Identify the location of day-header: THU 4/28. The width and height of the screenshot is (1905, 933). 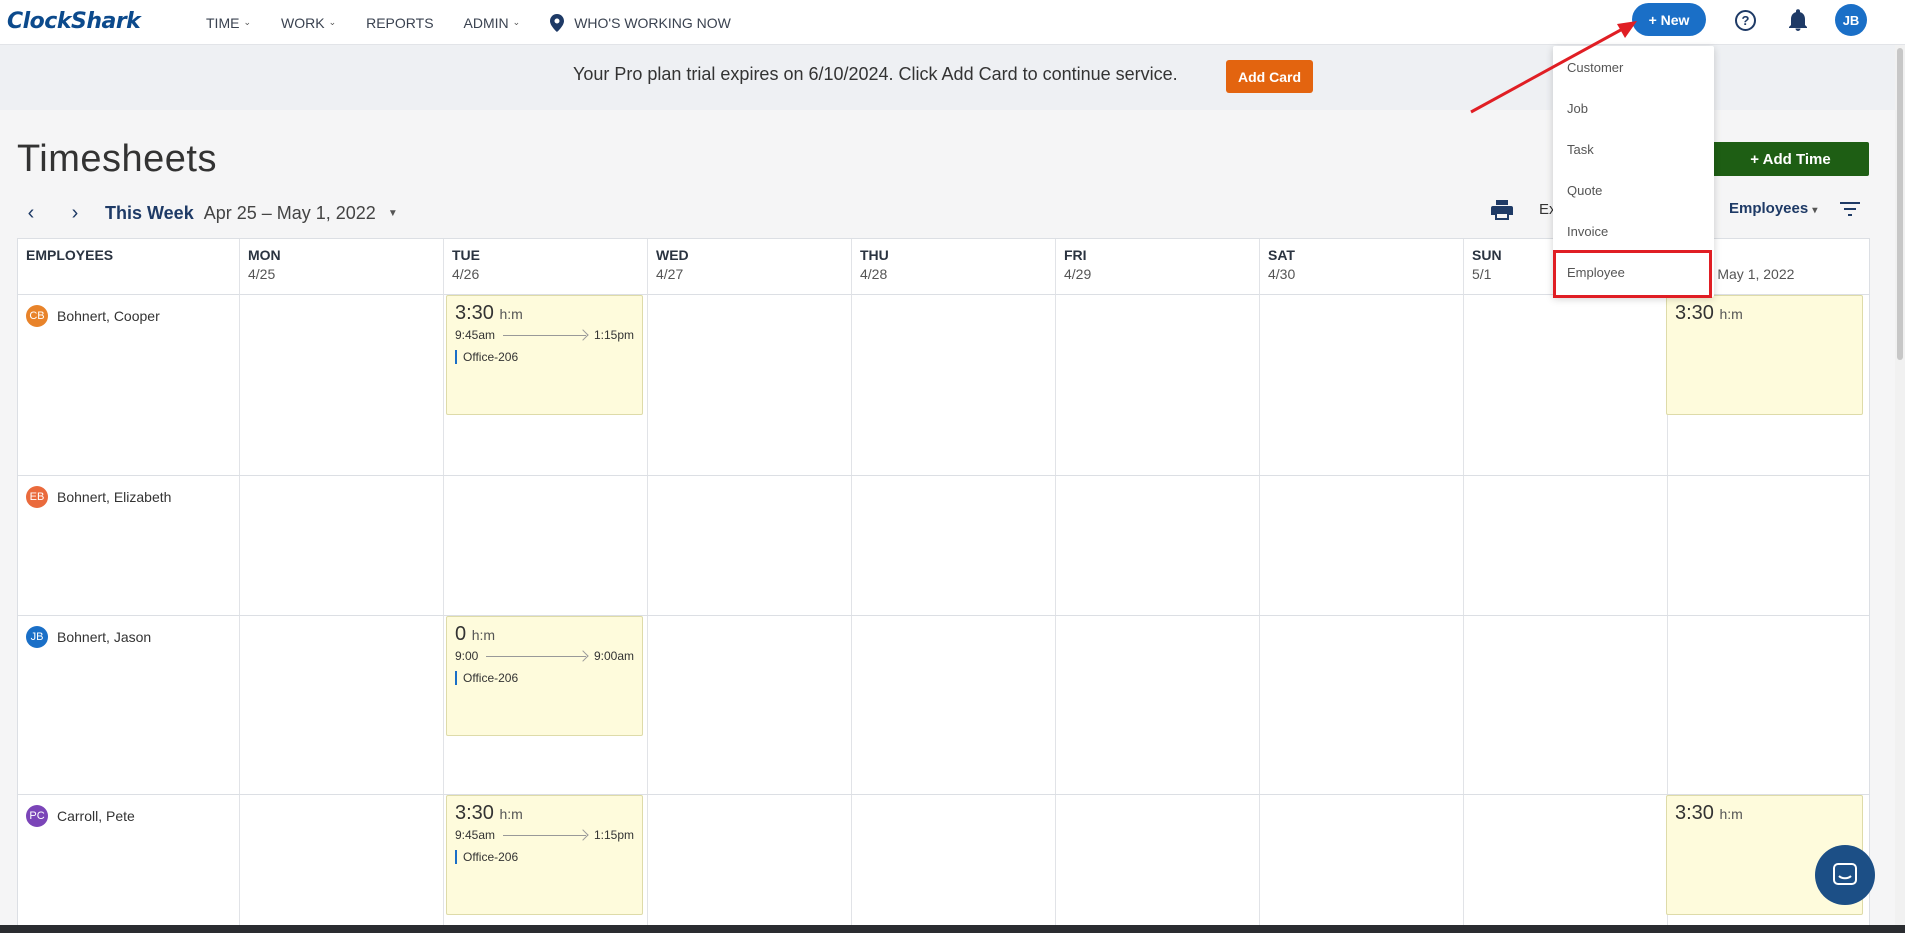
(954, 267).